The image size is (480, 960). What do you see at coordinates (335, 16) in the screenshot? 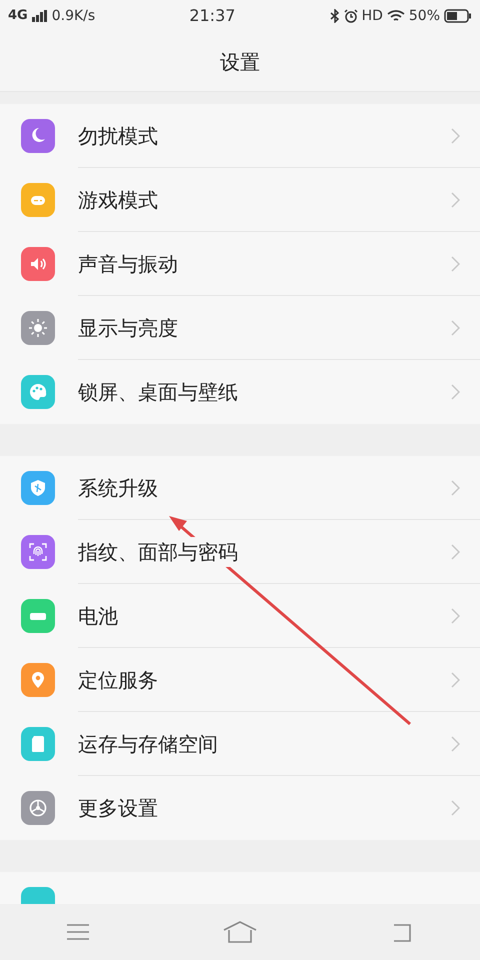
I see `bluetooth-icon` at bounding box center [335, 16].